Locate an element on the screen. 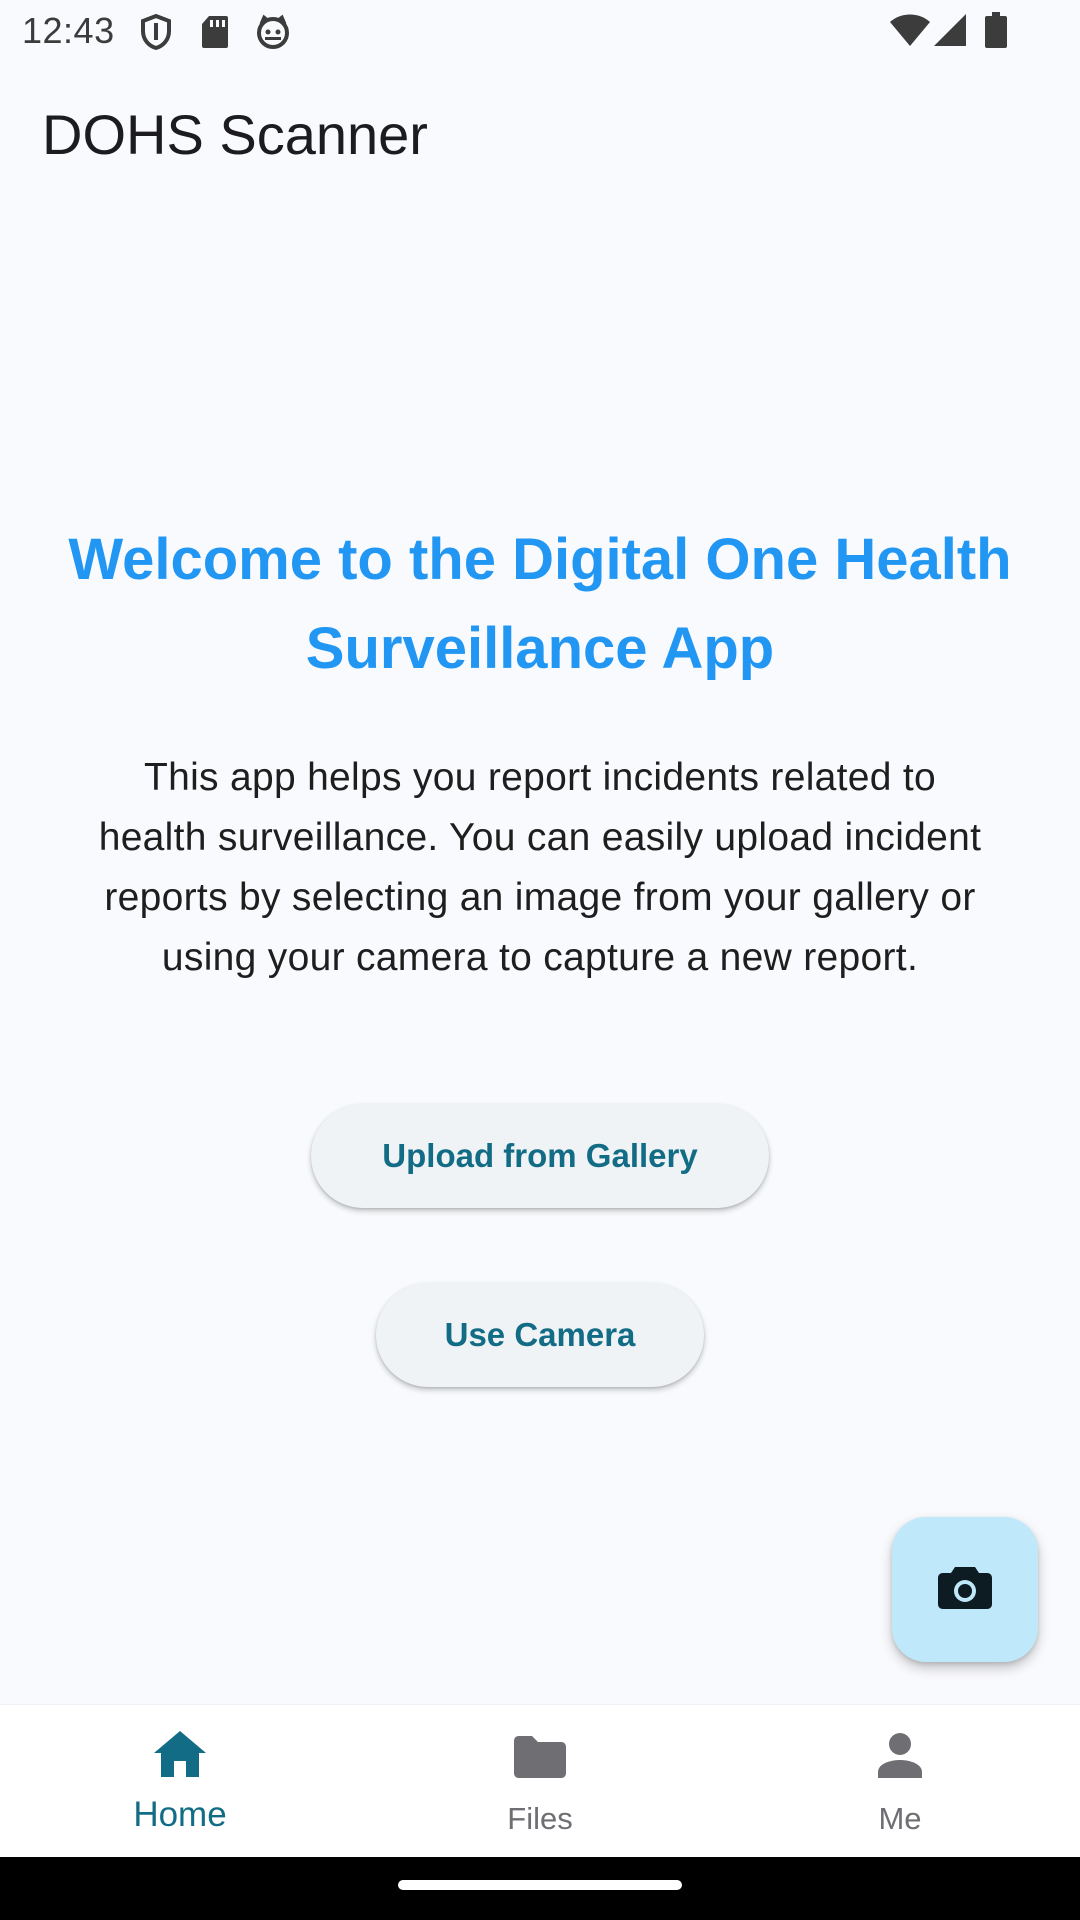  gesture-handle is located at coordinates (540, 1885).